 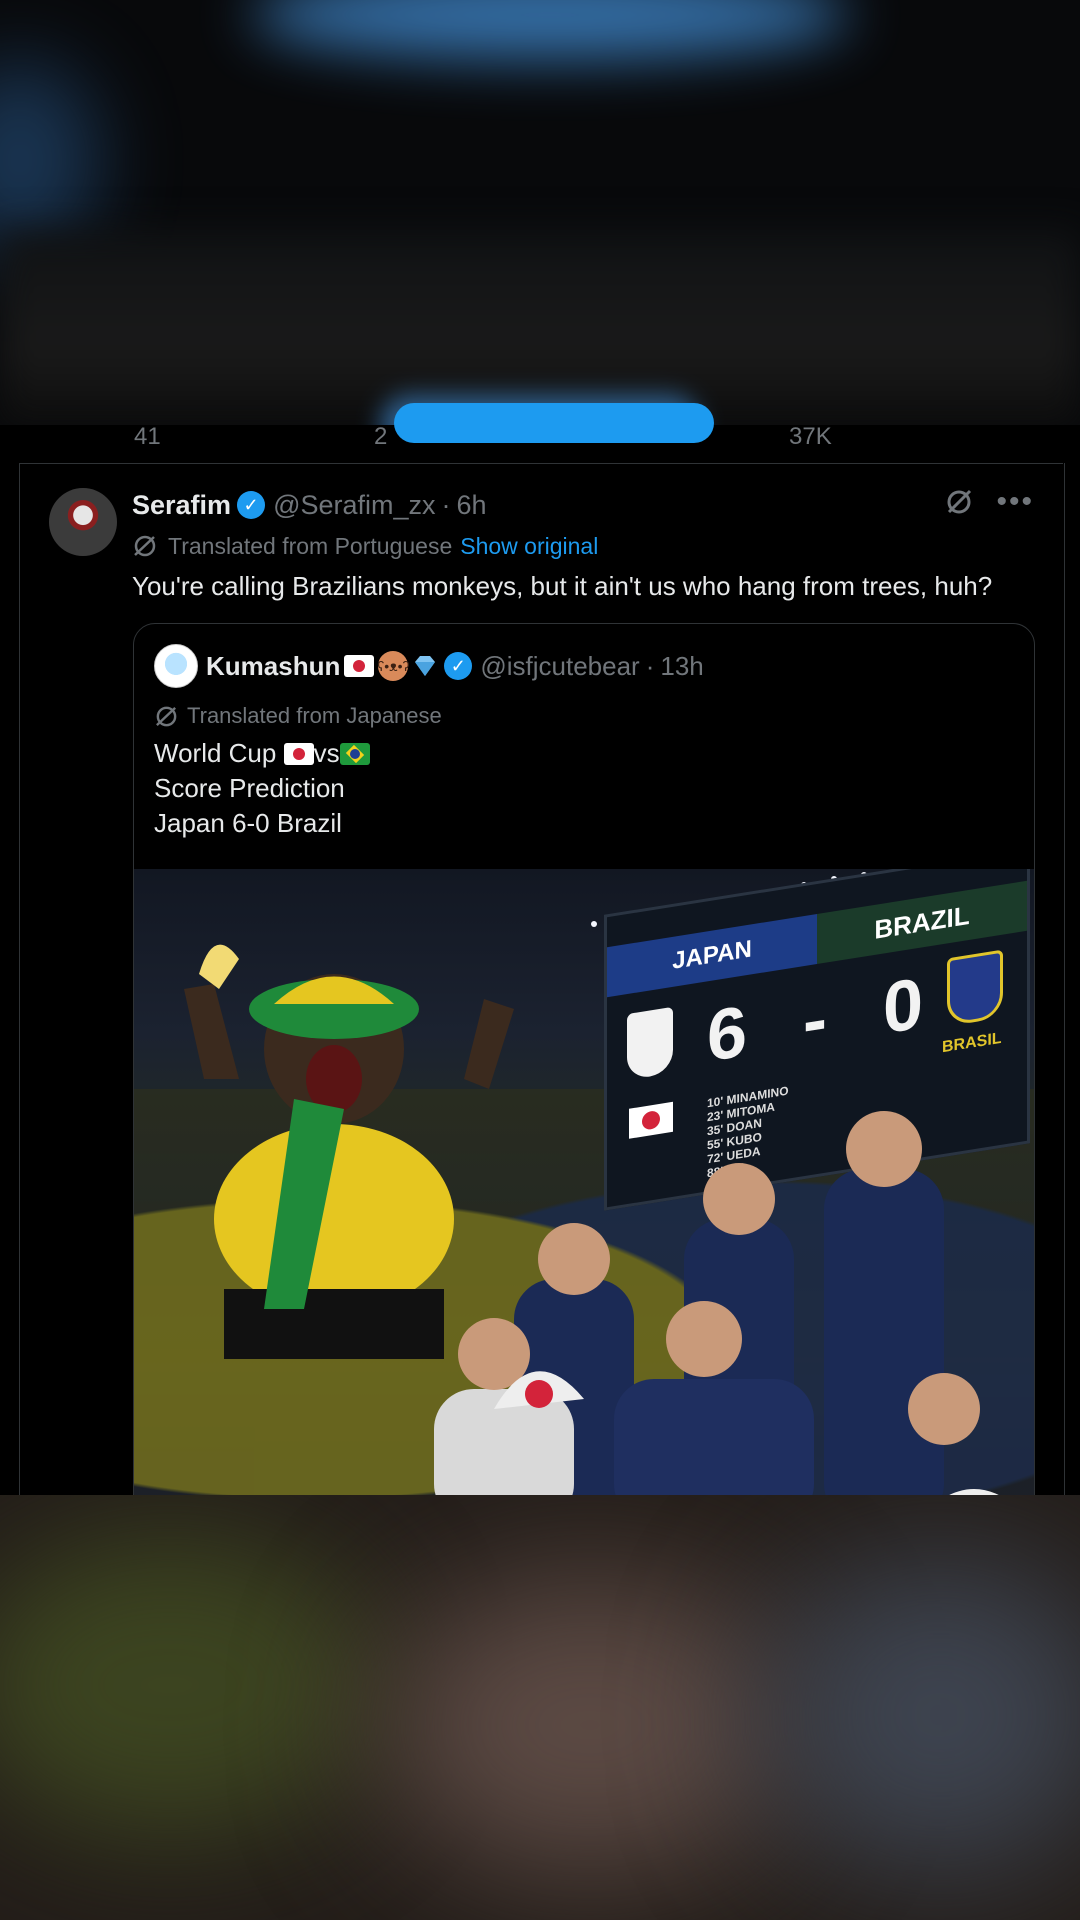 What do you see at coordinates (393, 666) in the screenshot?
I see `bear-icon: ʕ•ᴥ•ʔ` at bounding box center [393, 666].